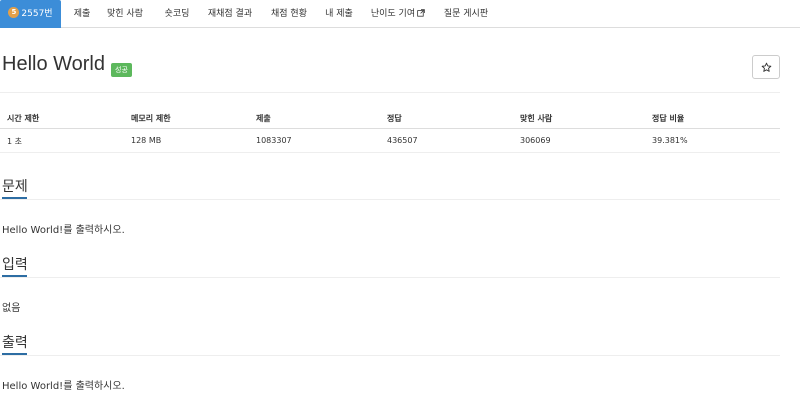 This screenshot has width=800, height=408. I want to click on table-header-divider, so click(390, 128).